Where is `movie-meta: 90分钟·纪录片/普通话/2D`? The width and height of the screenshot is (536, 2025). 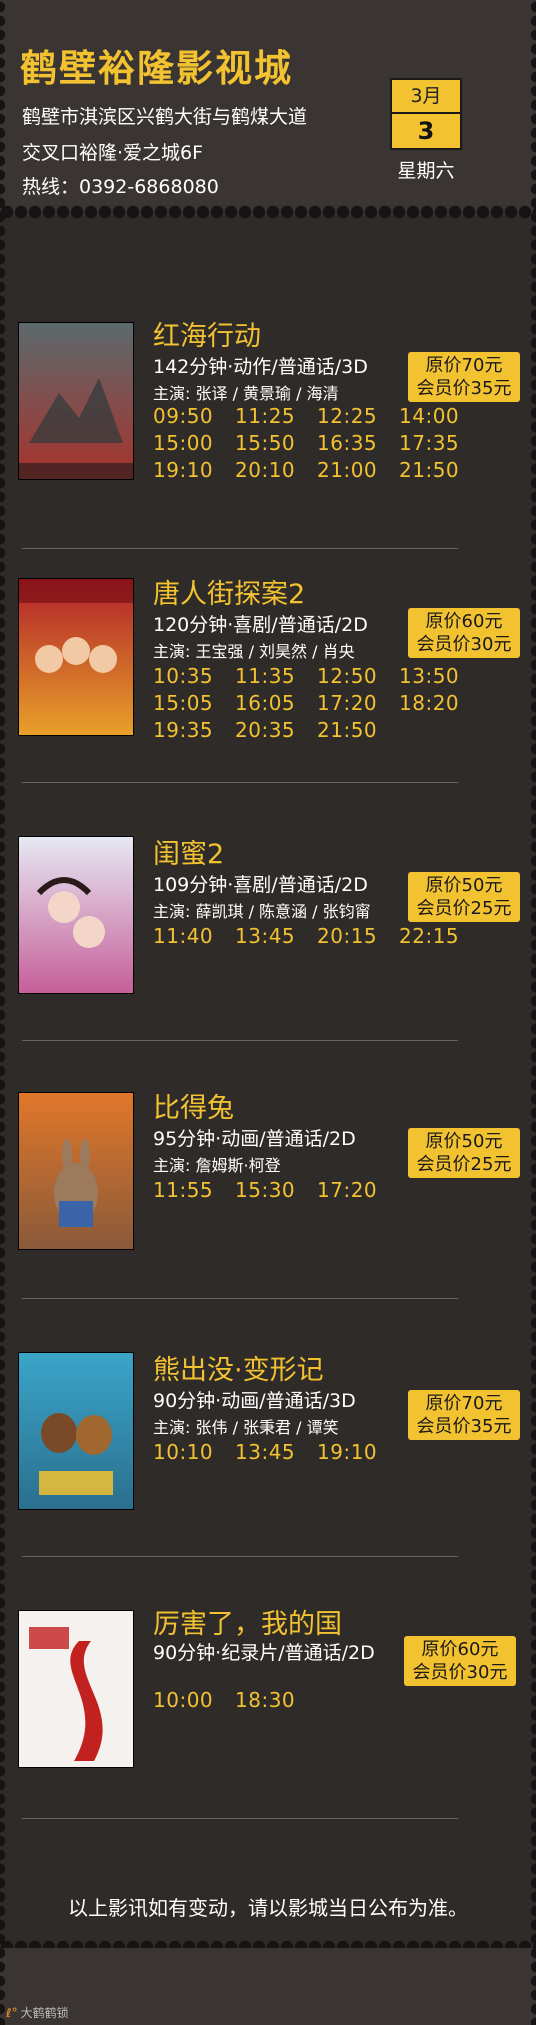
movie-meta: 90分钟·纪录片/普通话/2D is located at coordinates (264, 1653).